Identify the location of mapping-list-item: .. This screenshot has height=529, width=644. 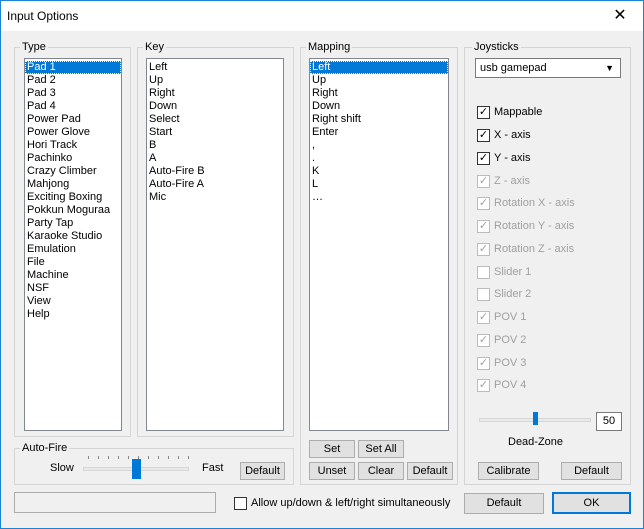
(379, 158).